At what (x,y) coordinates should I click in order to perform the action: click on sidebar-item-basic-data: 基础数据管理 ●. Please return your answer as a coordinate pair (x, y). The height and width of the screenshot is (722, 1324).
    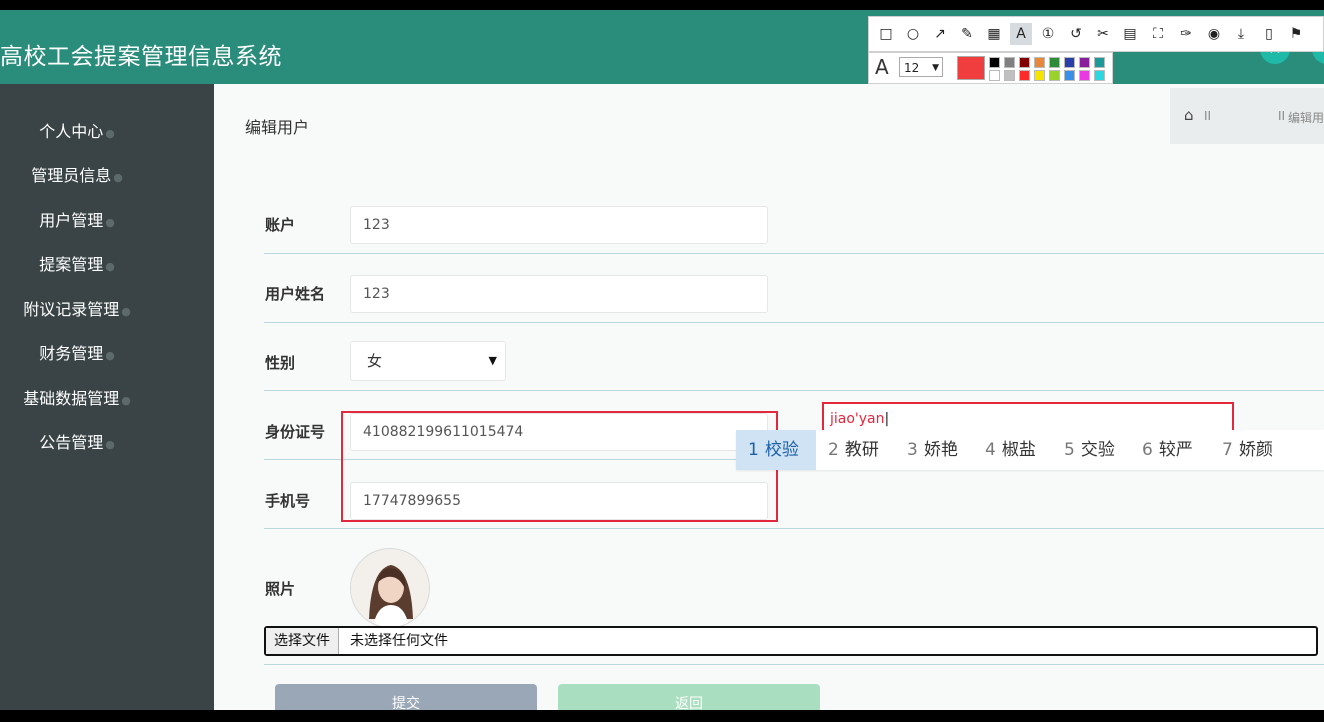
    Looking at the image, I should click on (77, 397).